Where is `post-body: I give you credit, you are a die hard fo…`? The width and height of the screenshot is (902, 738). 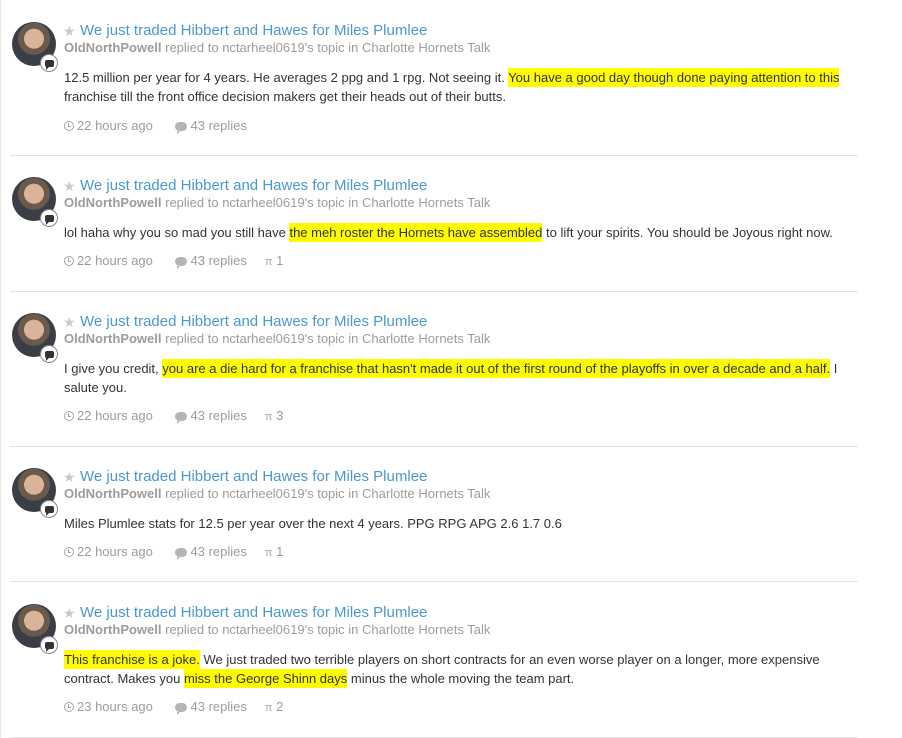
post-body: I give you credit, you are a die hard fo… is located at coordinates (459, 378).